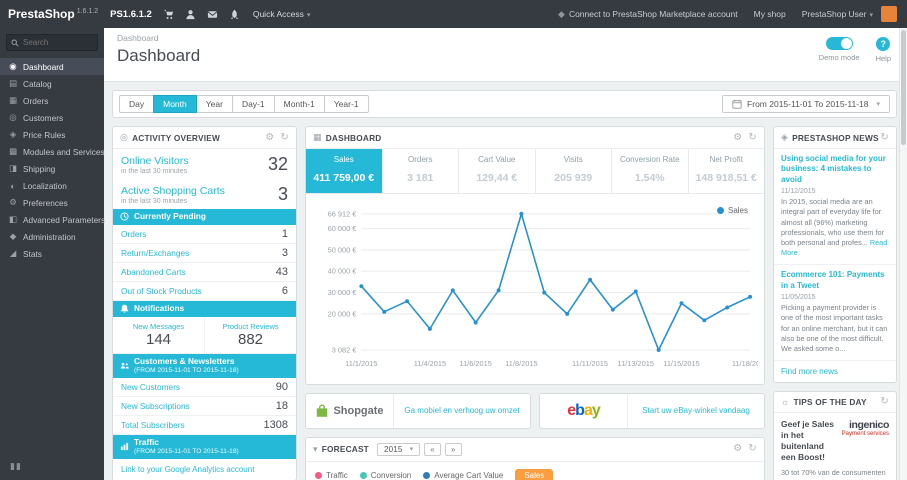  What do you see at coordinates (835, 280) in the screenshot?
I see `news-article-title-link: Ecommerce 101: Payments in a Tweet` at bounding box center [835, 280].